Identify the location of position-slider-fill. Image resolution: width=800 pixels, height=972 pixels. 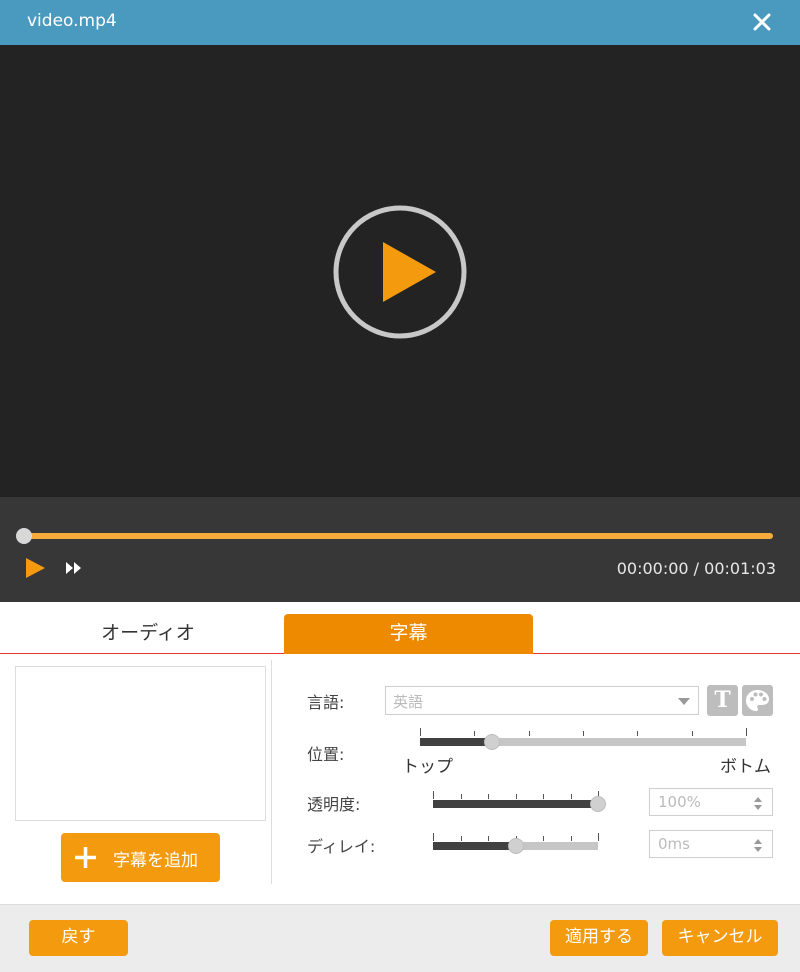
(456, 742).